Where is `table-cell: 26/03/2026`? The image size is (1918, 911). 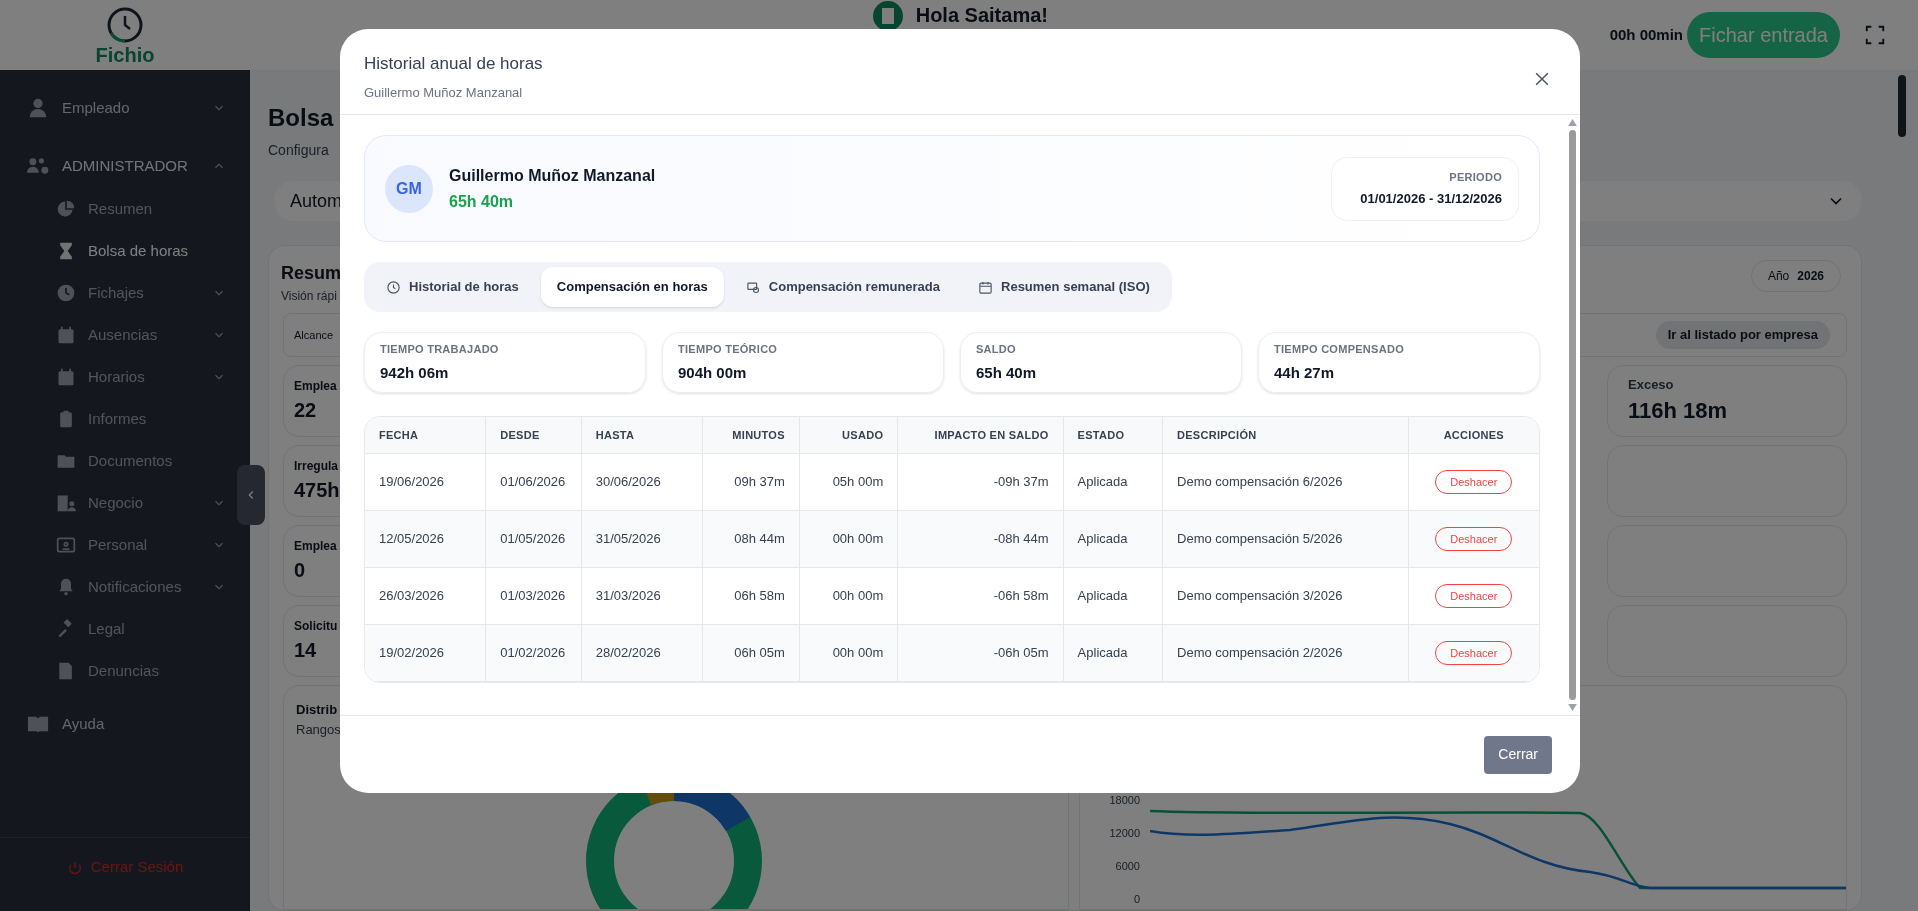 table-cell: 26/03/2026 is located at coordinates (425, 595).